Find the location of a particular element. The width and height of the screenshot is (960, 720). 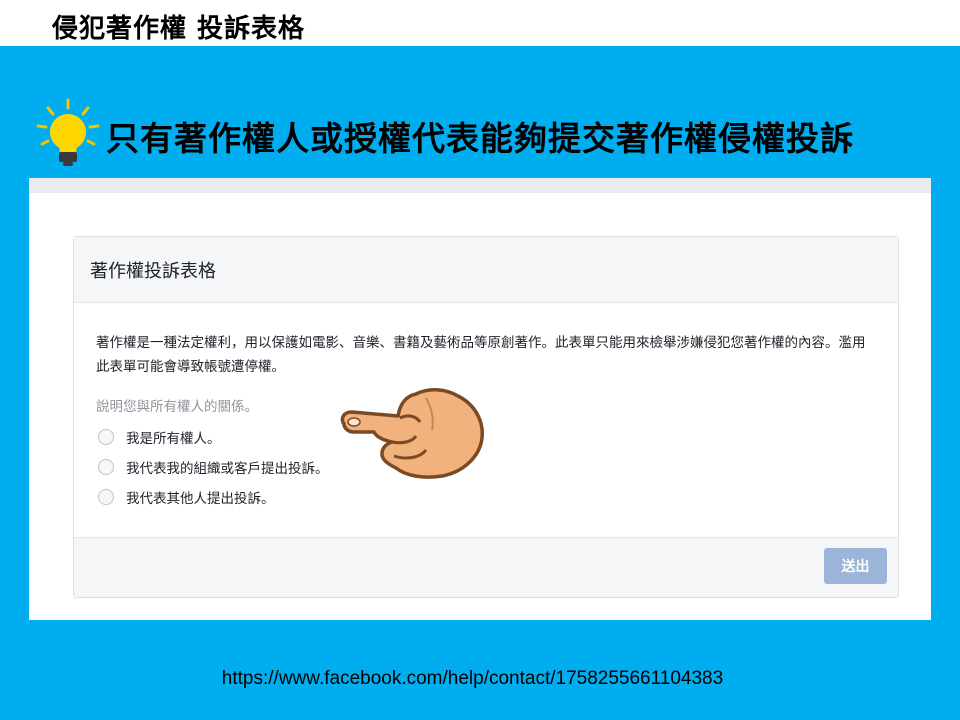

option-organization-label: 我代表我的組織或客戶提出投訴。 is located at coordinates (227, 469).